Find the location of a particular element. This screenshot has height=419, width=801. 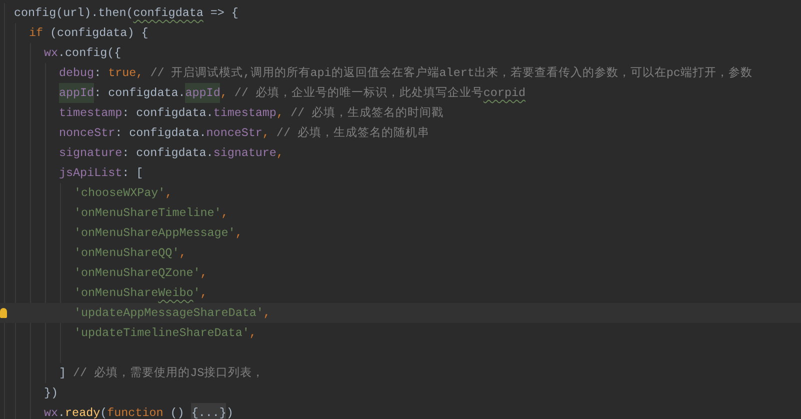

string-literal: Weibo is located at coordinates (176, 293).